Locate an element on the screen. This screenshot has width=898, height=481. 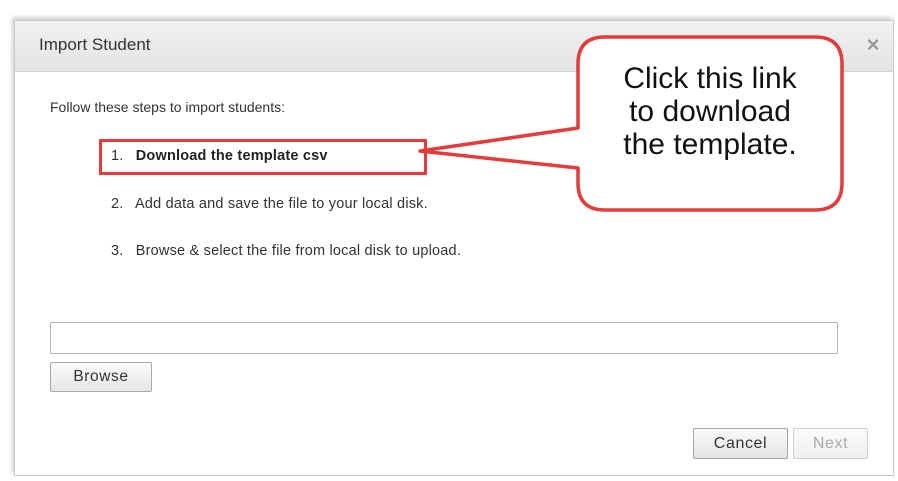
close-icon: × is located at coordinates (873, 45).